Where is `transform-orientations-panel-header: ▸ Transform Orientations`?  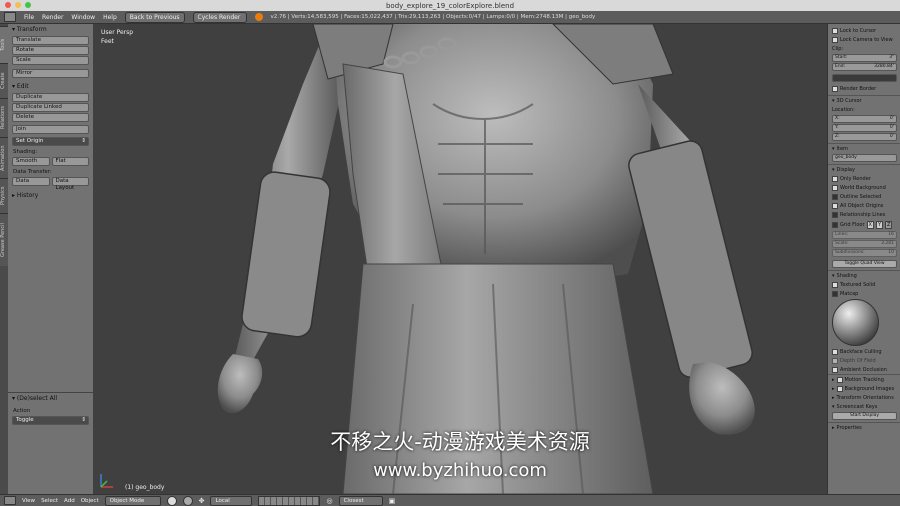
transform-orientations-panel-header: ▸ Transform Orientations is located at coordinates (864, 397).